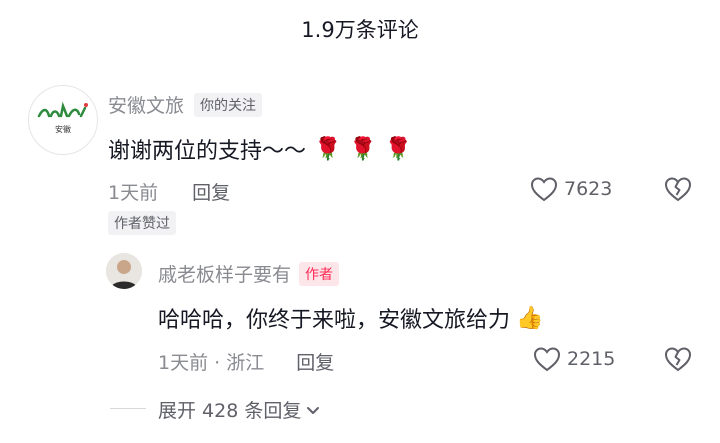 The image size is (720, 443). Describe the element at coordinates (334, 320) in the screenshot. I see `reply-text: 哈哈哈，你终于来啦，安徽文旅给力` at that location.